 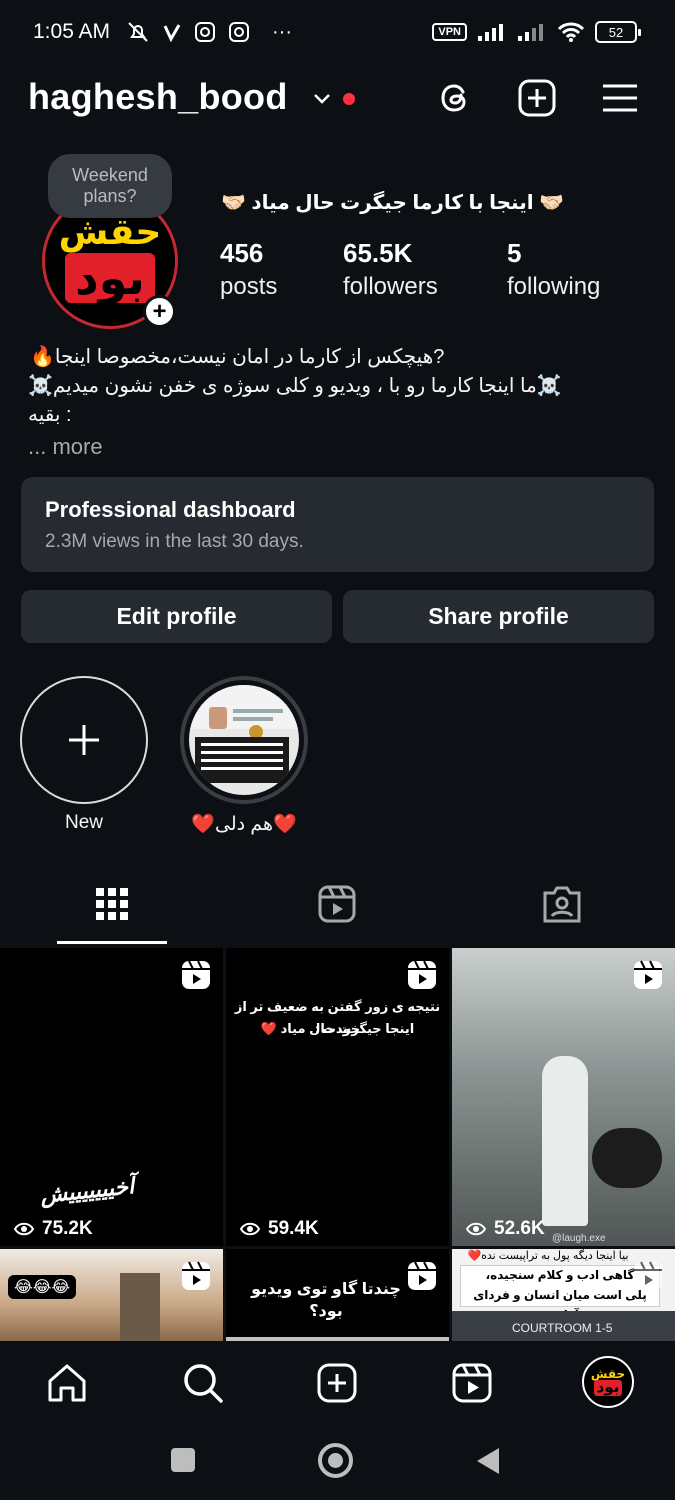 What do you see at coordinates (176, 616) in the screenshot?
I see `edit-profile-button: Edit profile` at bounding box center [176, 616].